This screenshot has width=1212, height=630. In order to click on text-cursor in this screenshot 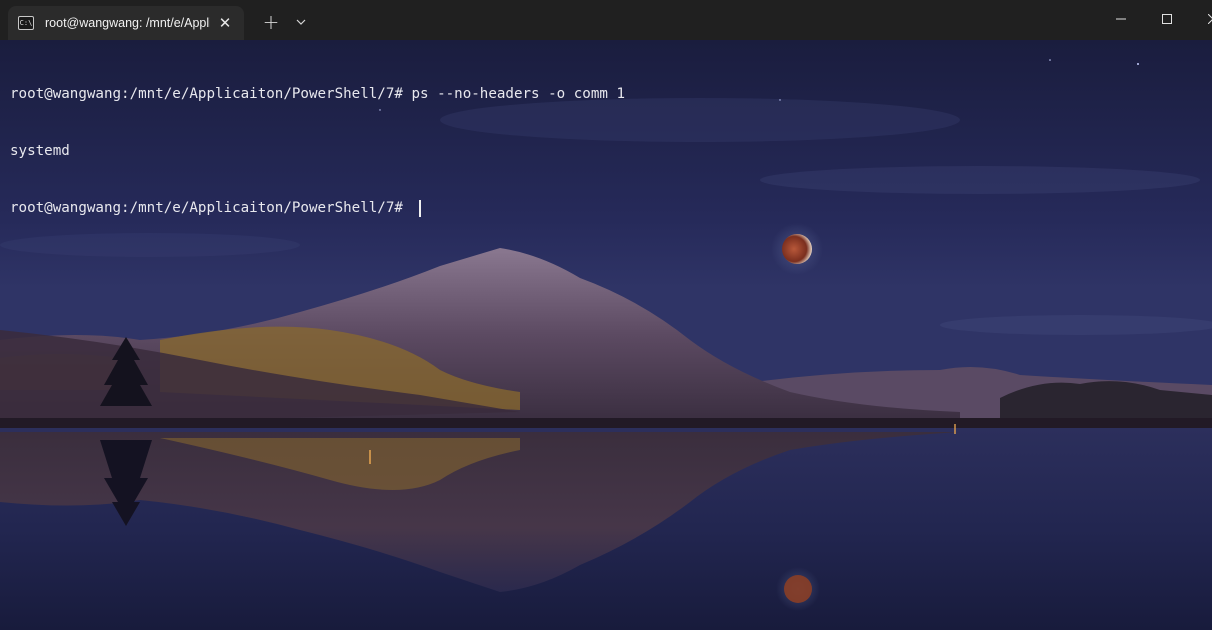, I will do `click(420, 208)`.